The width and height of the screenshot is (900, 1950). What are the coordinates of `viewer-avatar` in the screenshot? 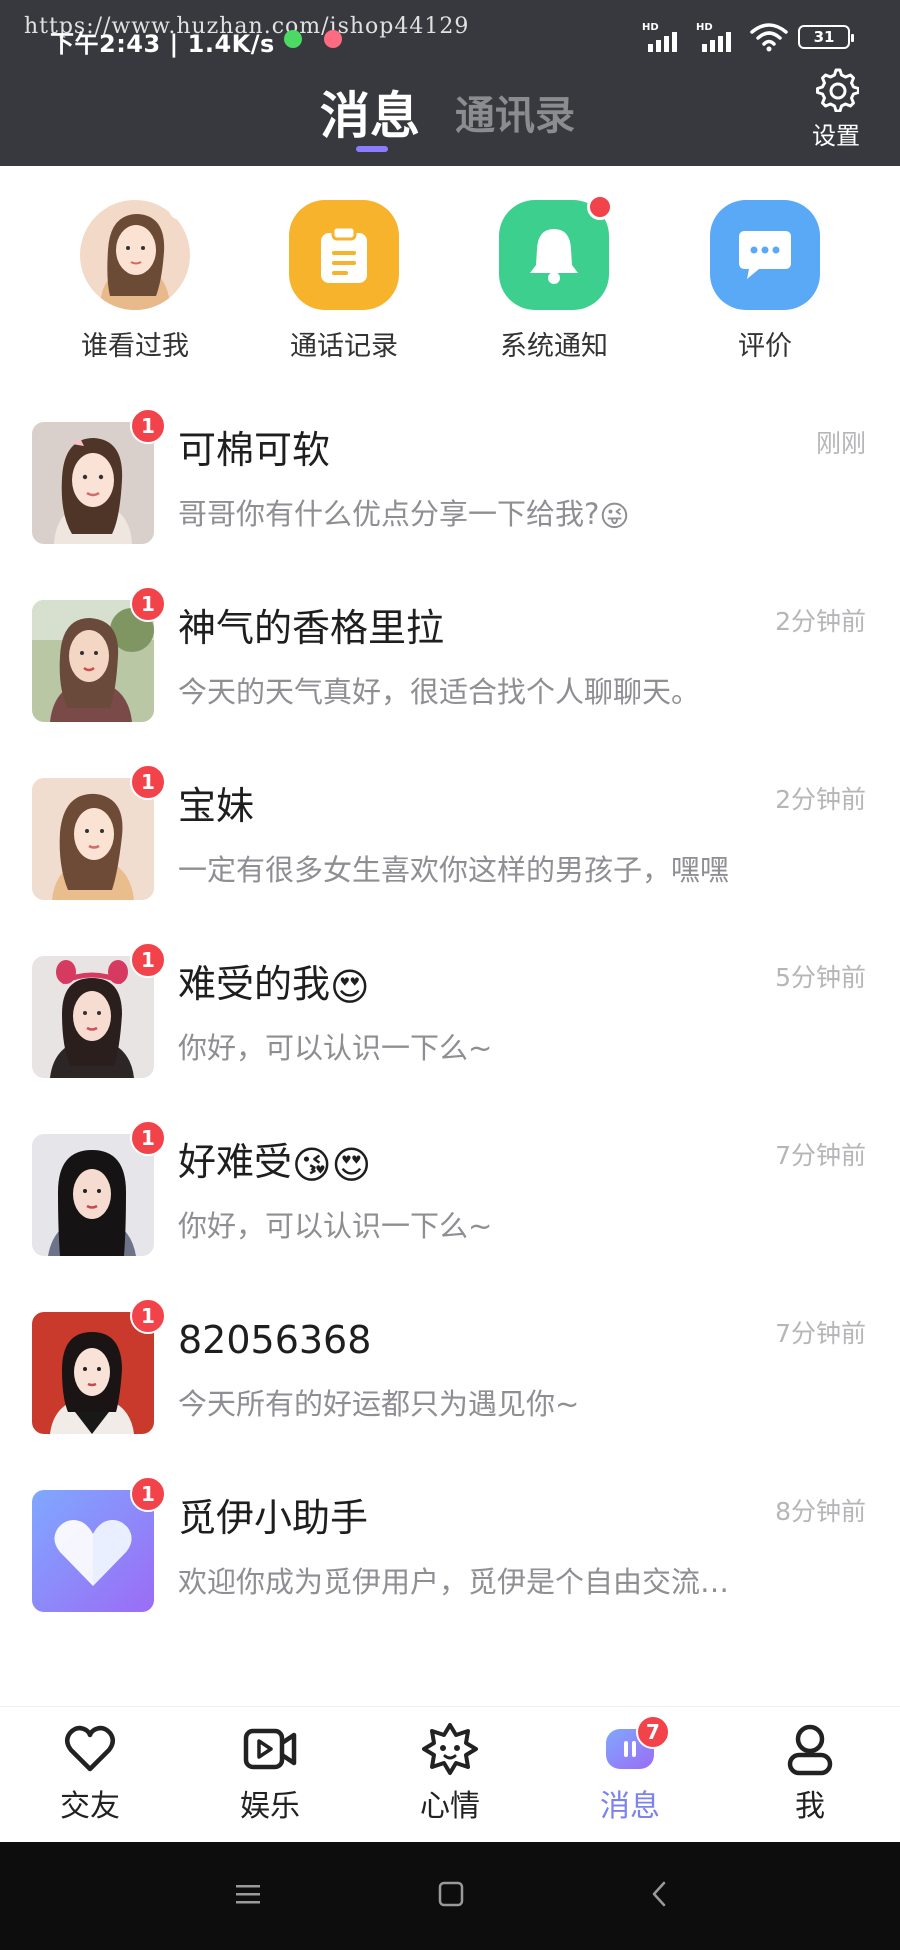 It's located at (135, 255).